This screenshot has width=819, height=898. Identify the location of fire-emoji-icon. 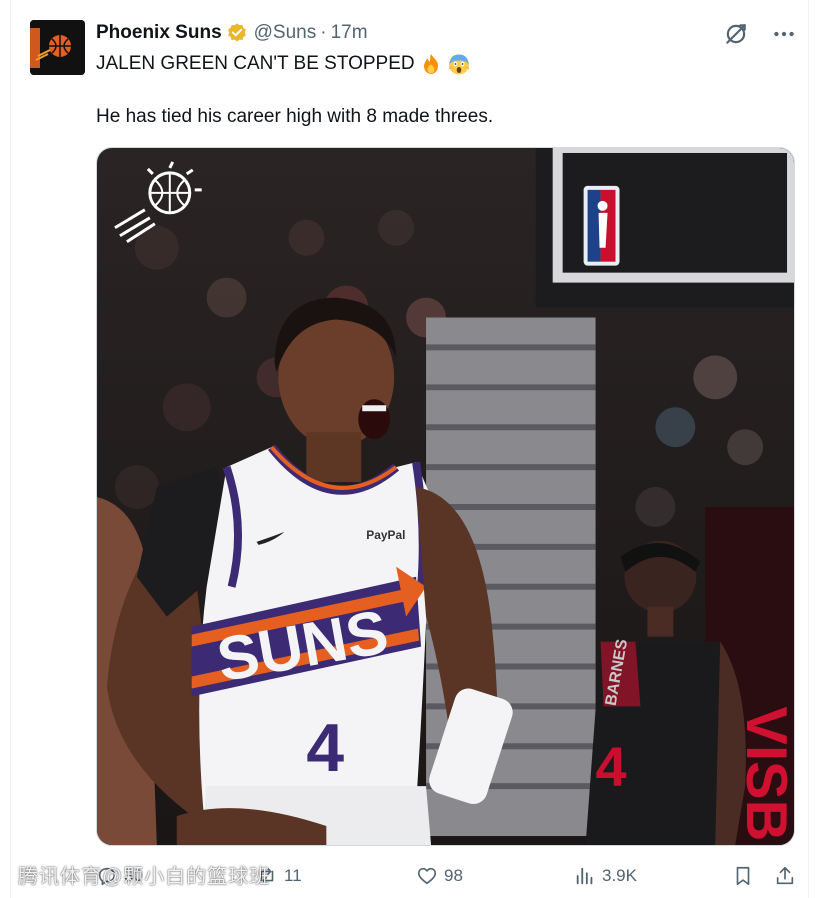
(430, 64).